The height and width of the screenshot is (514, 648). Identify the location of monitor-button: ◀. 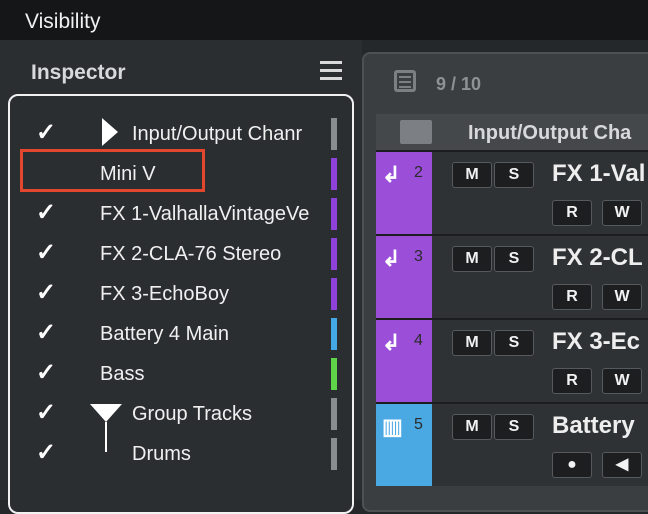
(622, 465).